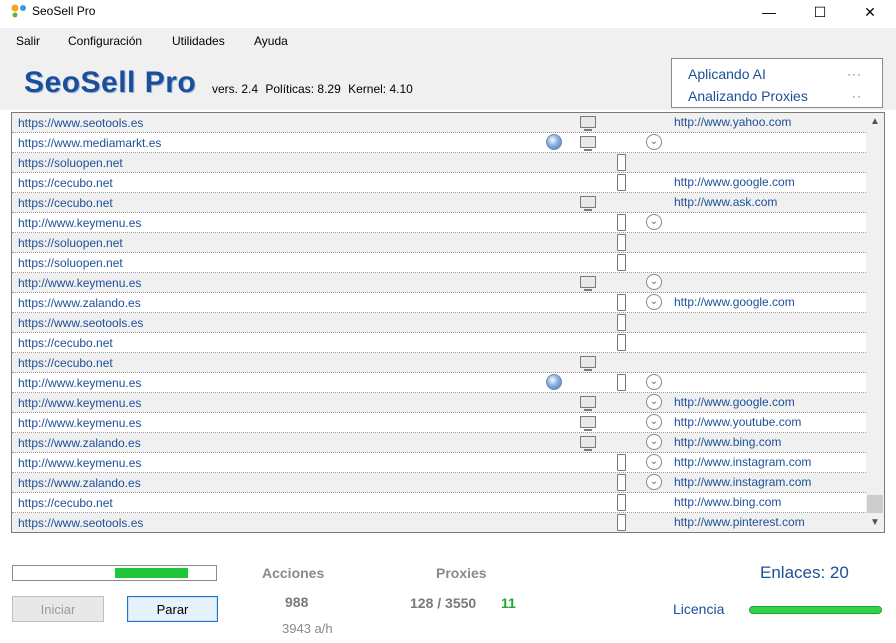 The width and height of the screenshot is (896, 643). I want to click on scroll-thumb, so click(875, 504).